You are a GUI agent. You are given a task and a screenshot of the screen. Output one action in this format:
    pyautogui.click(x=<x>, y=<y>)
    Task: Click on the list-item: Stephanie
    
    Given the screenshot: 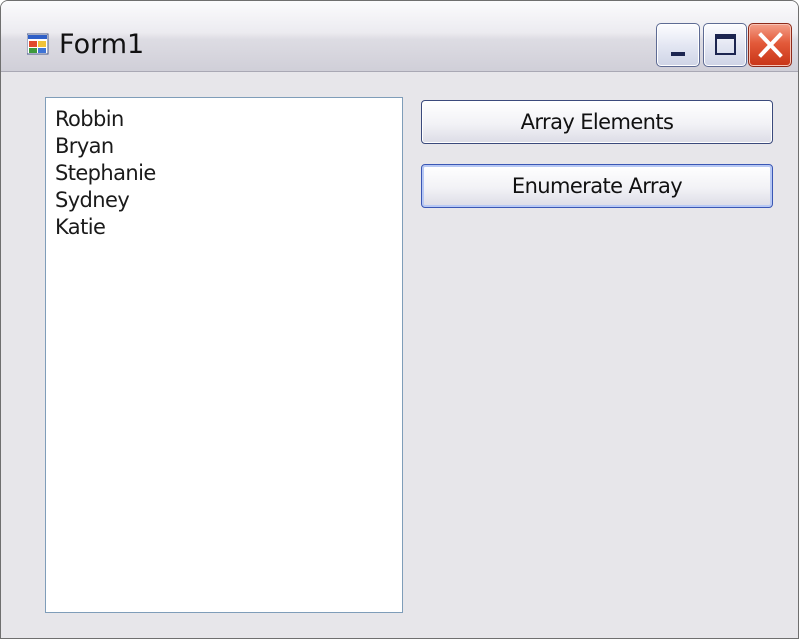 What is the action you would take?
    pyautogui.click(x=228, y=173)
    